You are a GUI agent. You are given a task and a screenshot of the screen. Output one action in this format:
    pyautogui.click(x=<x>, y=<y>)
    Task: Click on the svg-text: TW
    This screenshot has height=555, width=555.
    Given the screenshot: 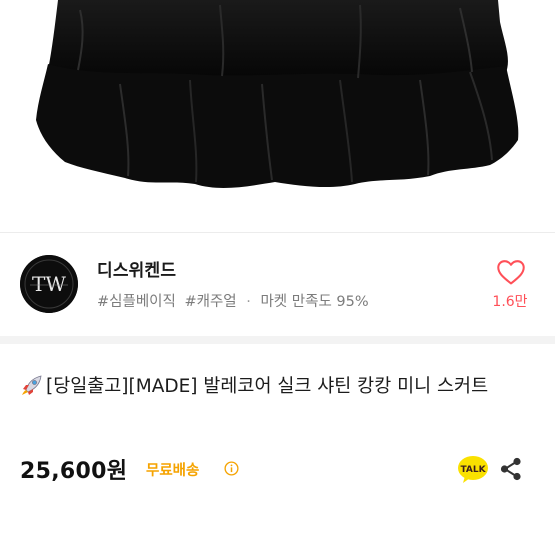 What is the action you would take?
    pyautogui.click(x=49, y=284)
    